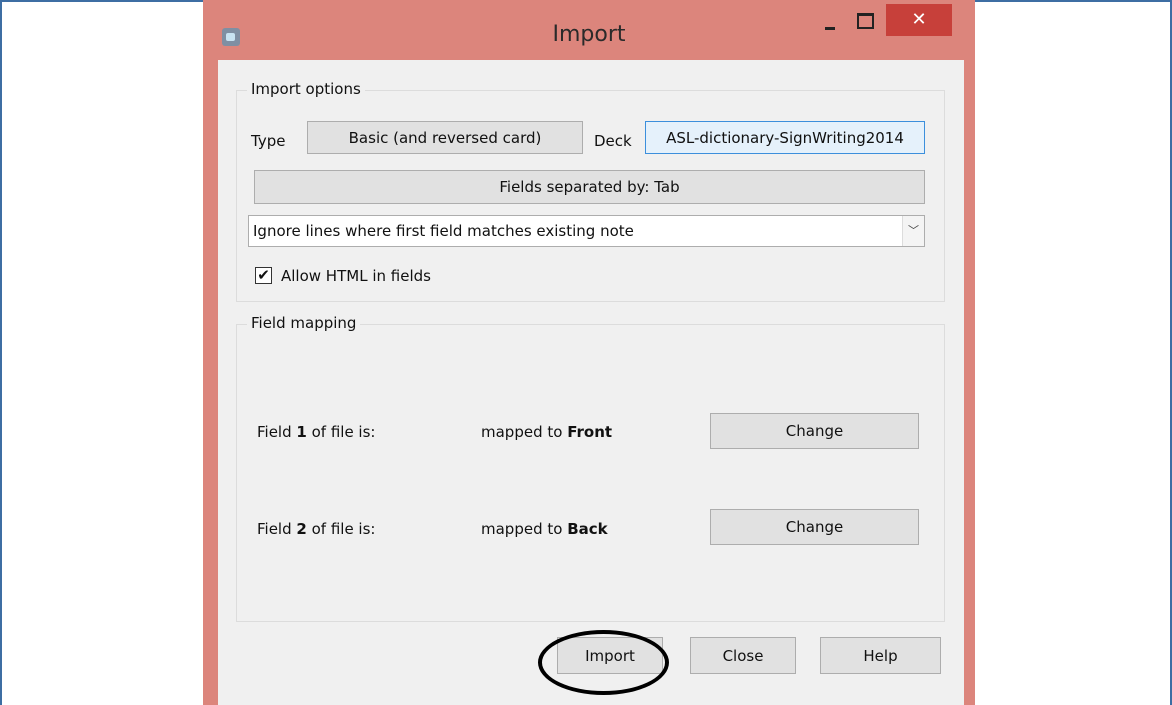  Describe the element at coordinates (590, 432) in the screenshot. I see `mapped-target: Front` at that location.